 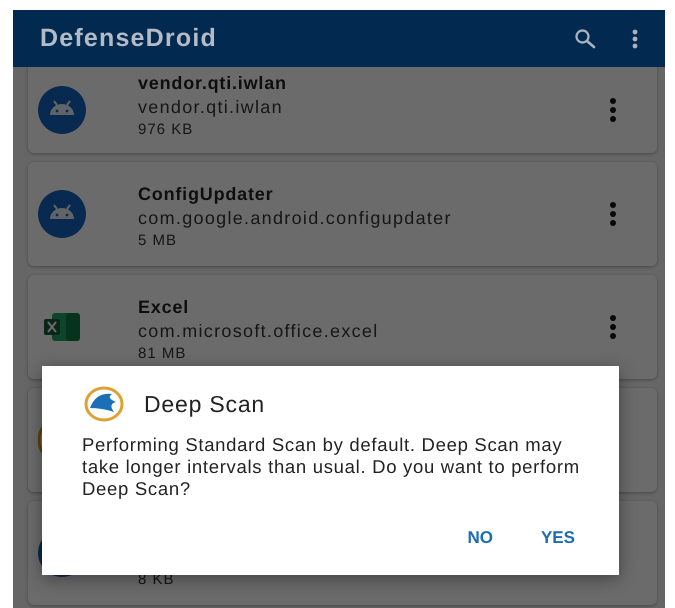 I want to click on package-name: vendor.qti.iwlan, so click(x=211, y=107).